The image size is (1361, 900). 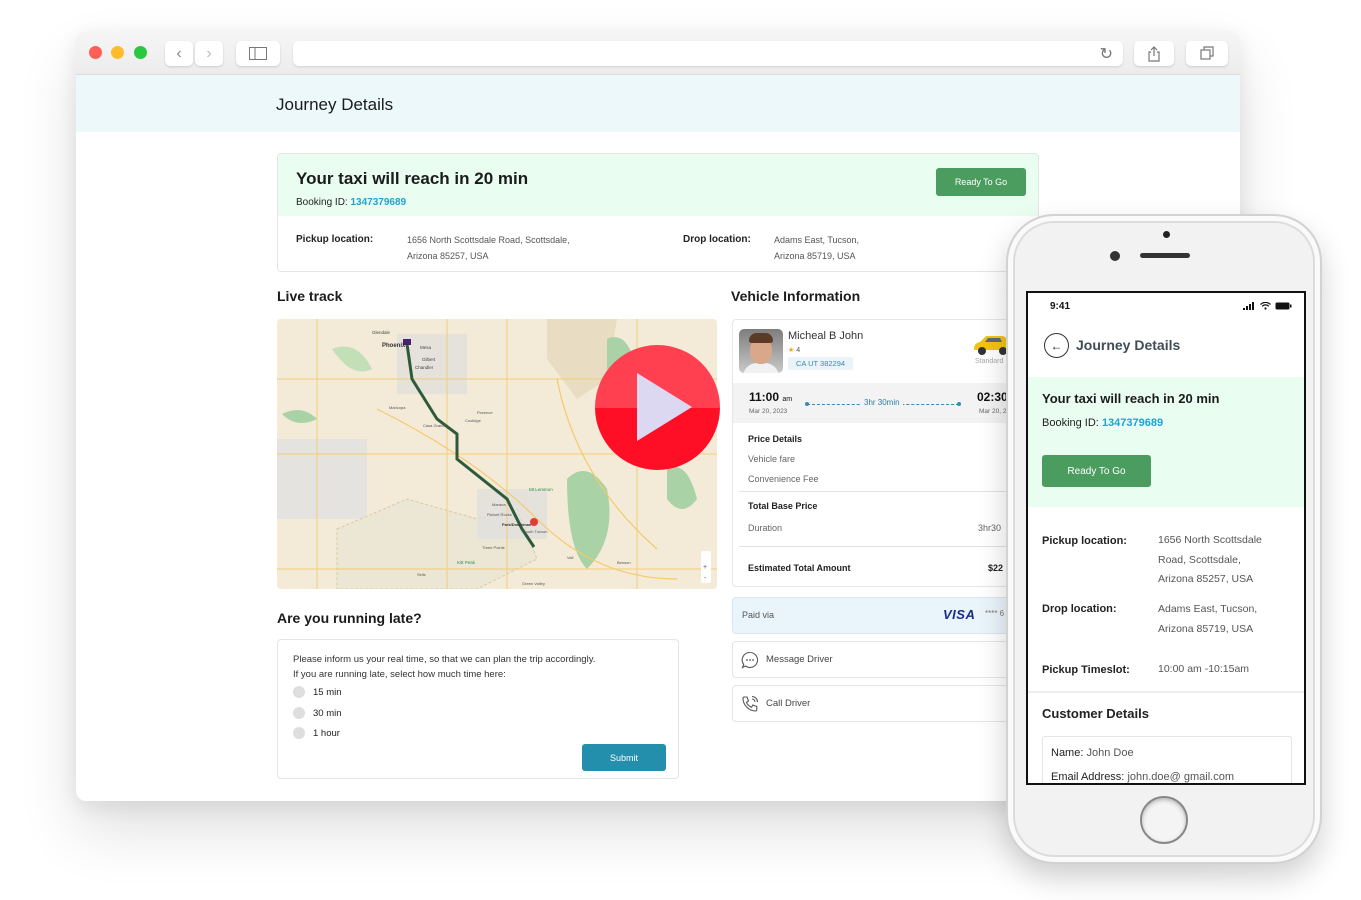 I want to click on late-option-30-min: 30 min, so click(x=317, y=713).